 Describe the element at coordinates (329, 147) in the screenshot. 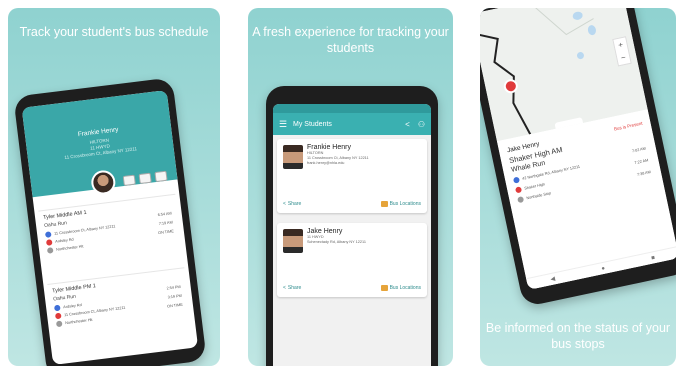

I see `student-name: Frankie Henry` at that location.